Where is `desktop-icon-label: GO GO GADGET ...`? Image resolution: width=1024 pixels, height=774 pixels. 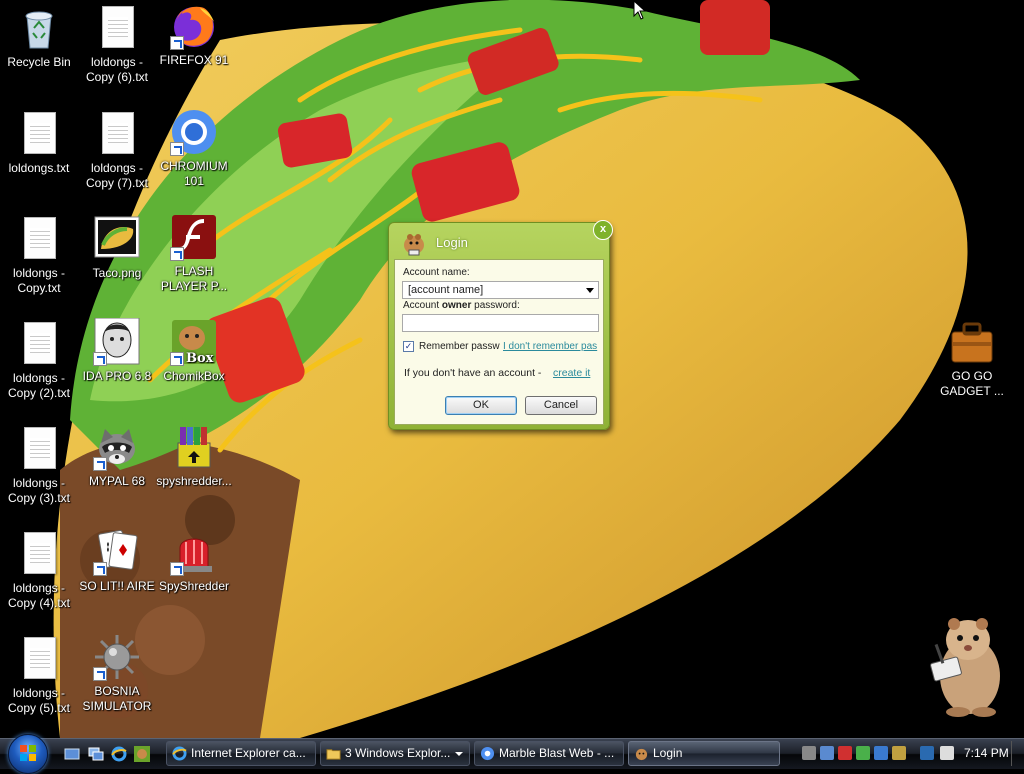 desktop-icon-label: GO GO GADGET ... is located at coordinates (972, 383).